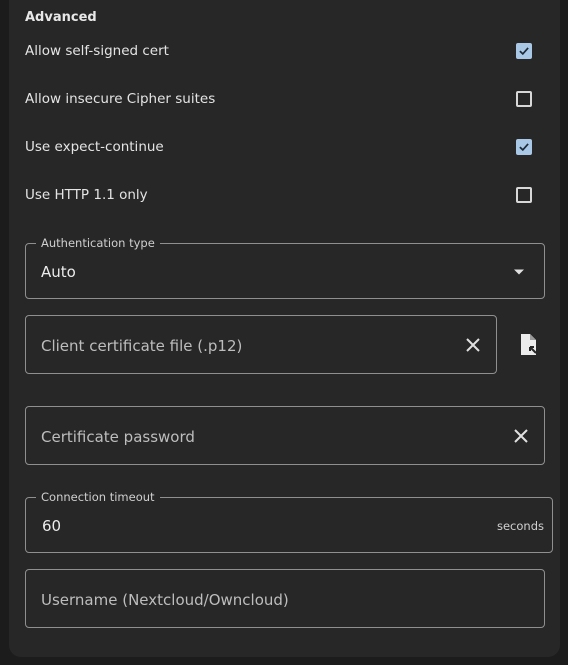 This screenshot has width=568, height=665. I want to click on username-field: Username (Nextcloud/Owncloud), so click(285, 598).